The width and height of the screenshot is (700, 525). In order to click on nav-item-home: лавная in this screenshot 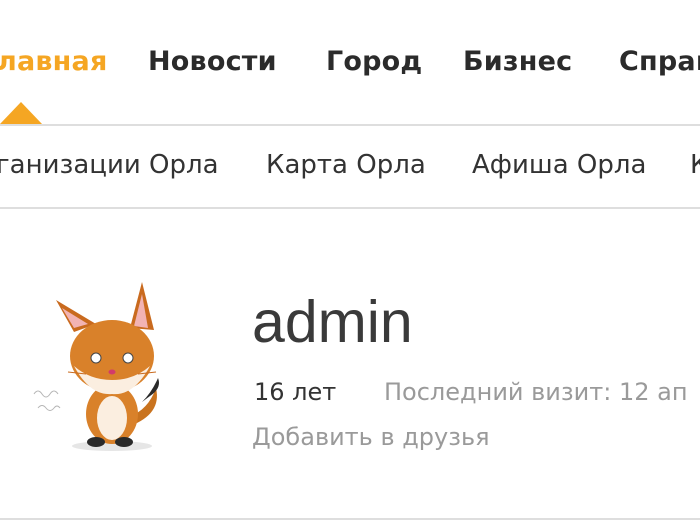, I will do `click(54, 61)`.